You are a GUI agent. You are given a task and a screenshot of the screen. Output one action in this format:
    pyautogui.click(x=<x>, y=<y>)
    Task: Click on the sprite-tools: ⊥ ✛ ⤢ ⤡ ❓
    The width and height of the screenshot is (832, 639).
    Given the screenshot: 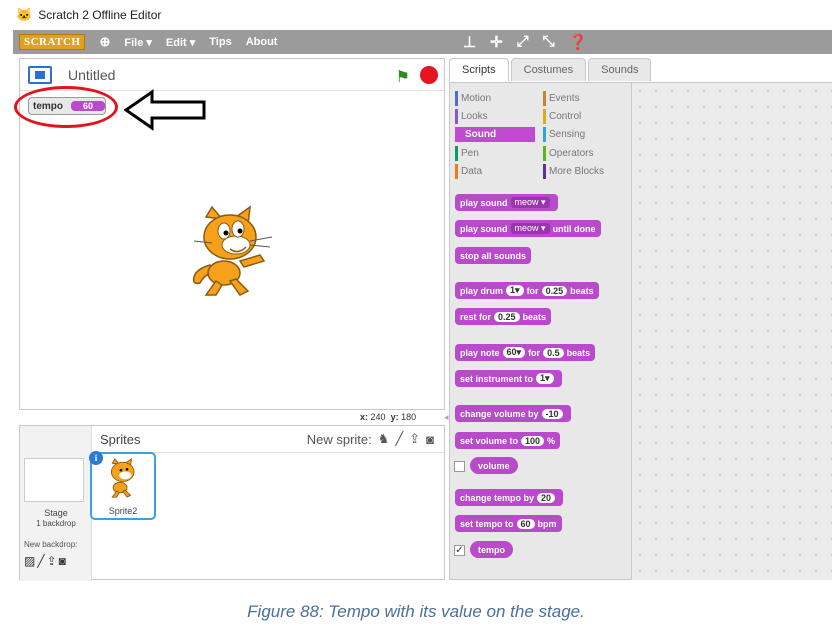 What is the action you would take?
    pyautogui.click(x=525, y=42)
    